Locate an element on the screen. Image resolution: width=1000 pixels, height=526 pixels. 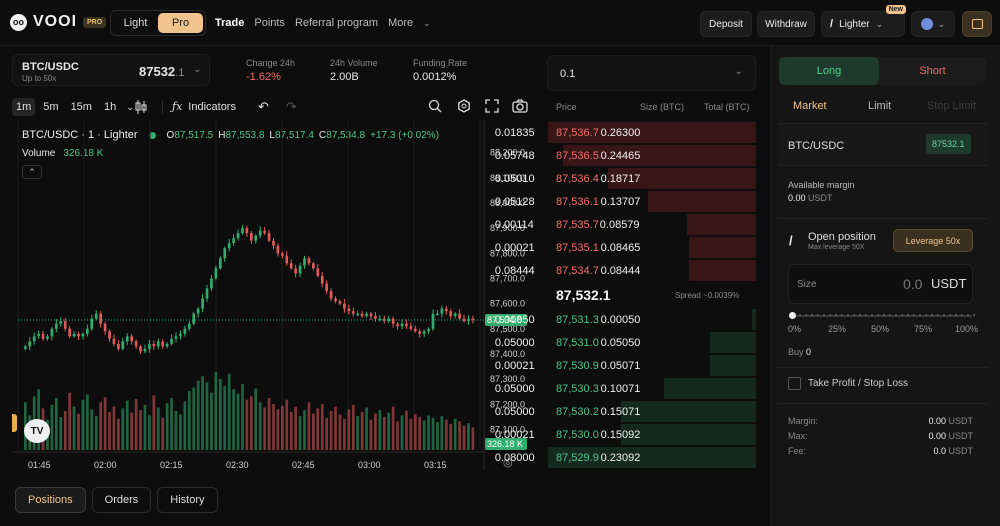
nav-more: More is located at coordinates (400, 23).